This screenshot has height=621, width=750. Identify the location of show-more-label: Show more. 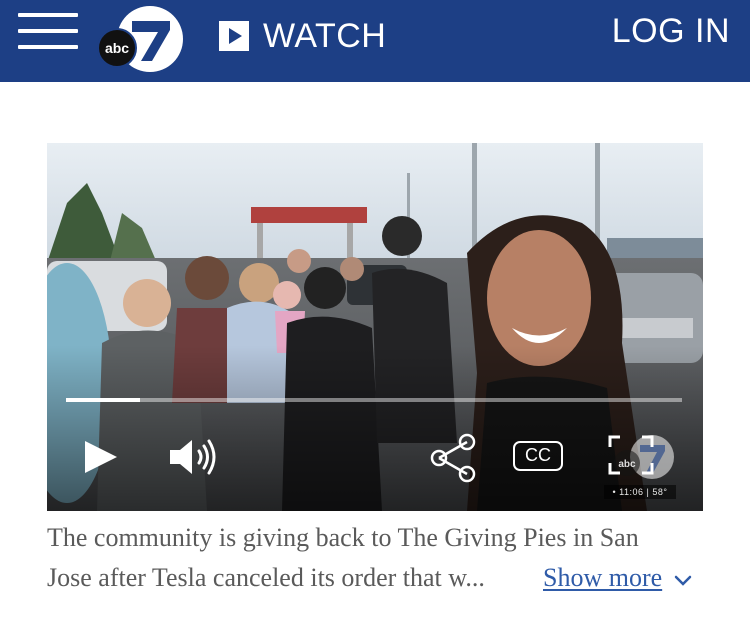
(603, 577).